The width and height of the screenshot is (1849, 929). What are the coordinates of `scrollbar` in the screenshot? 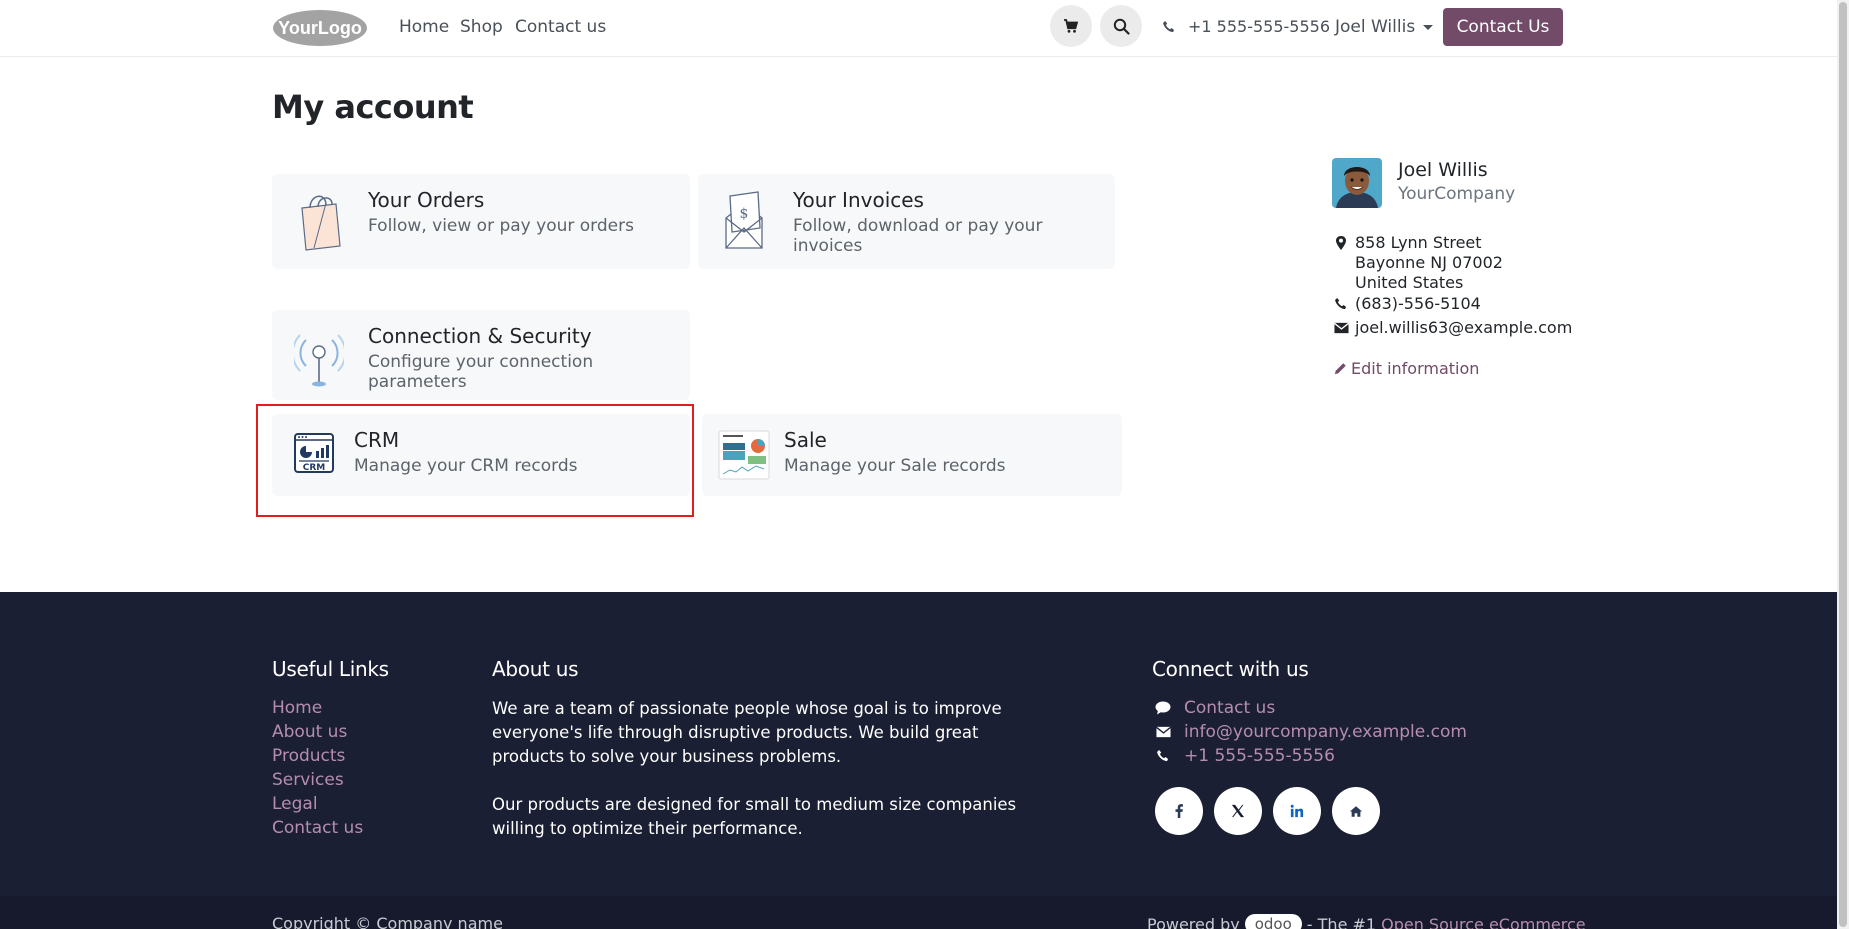 It's located at (1843, 464).